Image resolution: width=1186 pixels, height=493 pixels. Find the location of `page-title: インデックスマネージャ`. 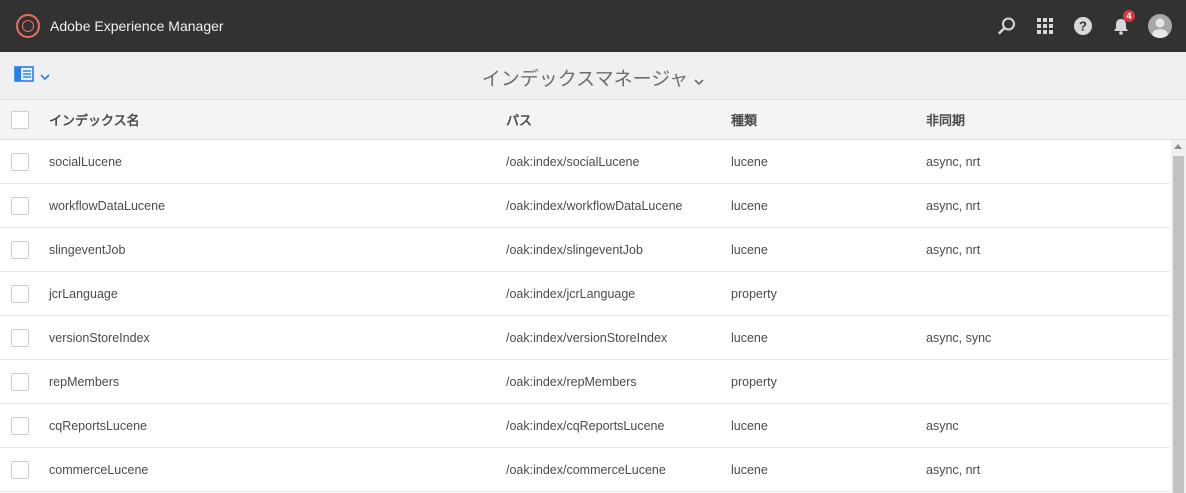

page-title: インデックスマネージャ is located at coordinates (585, 79).